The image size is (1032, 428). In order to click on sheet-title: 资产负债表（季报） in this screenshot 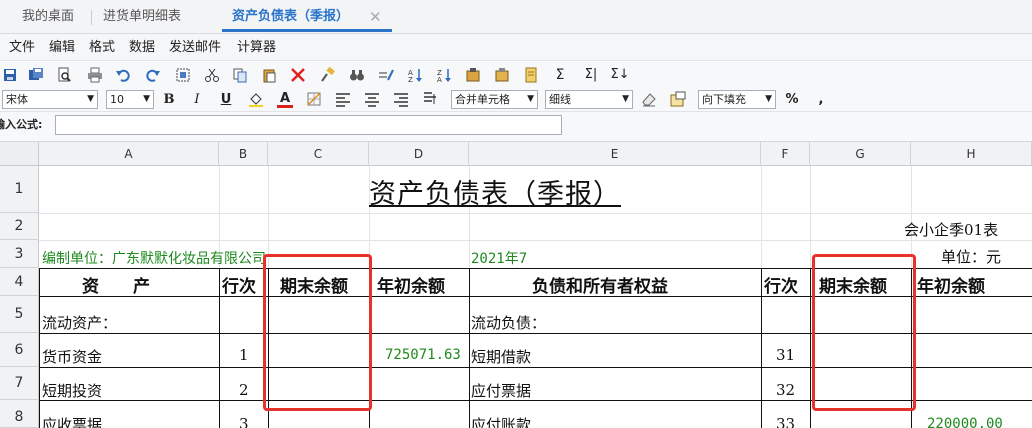, I will do `click(495, 191)`.